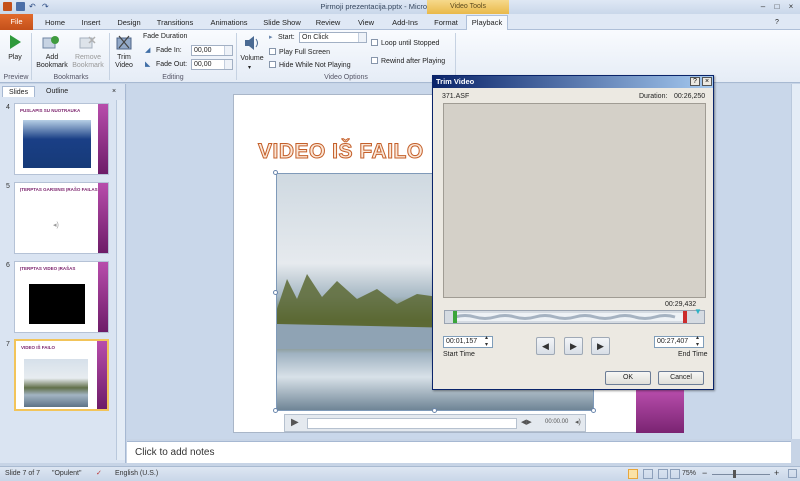 The image size is (800, 481). Describe the element at coordinates (136, 473) in the screenshot. I see `language-label: English (U.S.)` at that location.